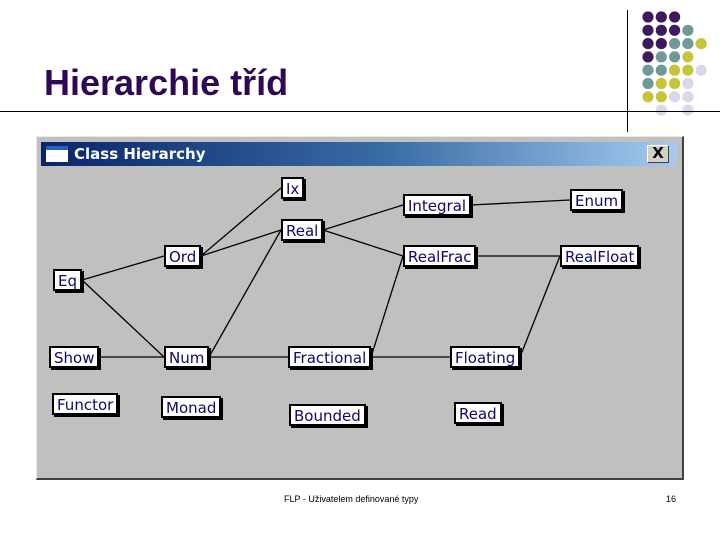  What do you see at coordinates (330, 357) in the screenshot?
I see `class-node-fractional: Fractional` at bounding box center [330, 357].